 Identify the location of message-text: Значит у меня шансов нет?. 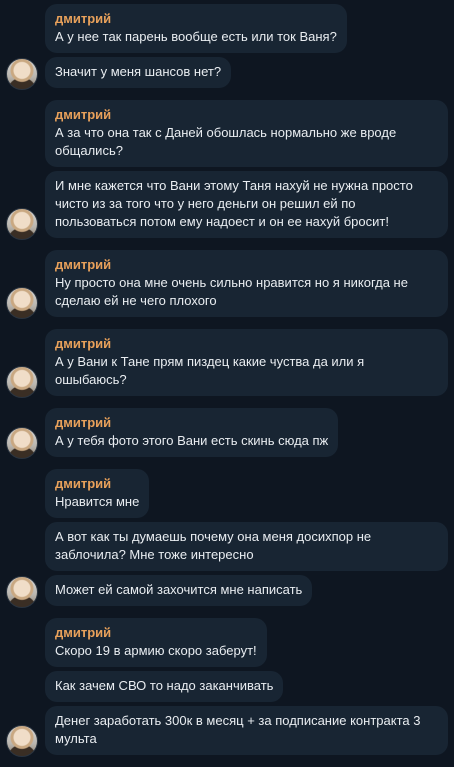
(138, 71).